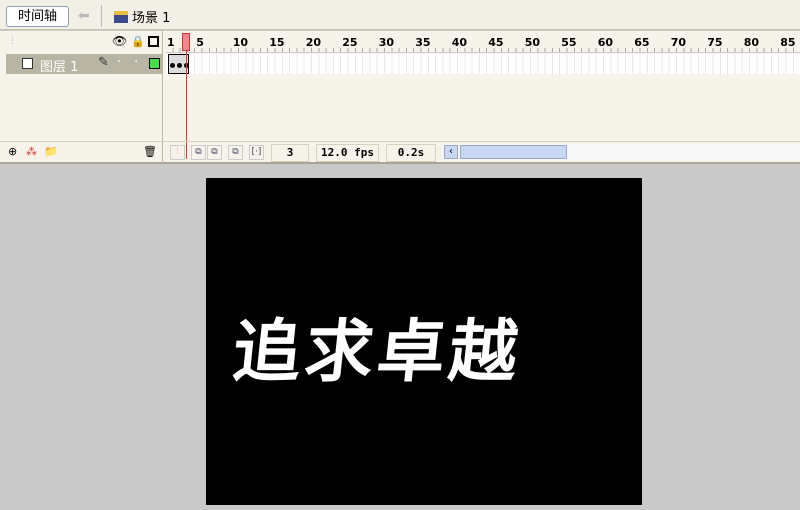 The width and height of the screenshot is (800, 510). Describe the element at coordinates (153, 41) in the screenshot. I see `outline-square-icon` at that location.